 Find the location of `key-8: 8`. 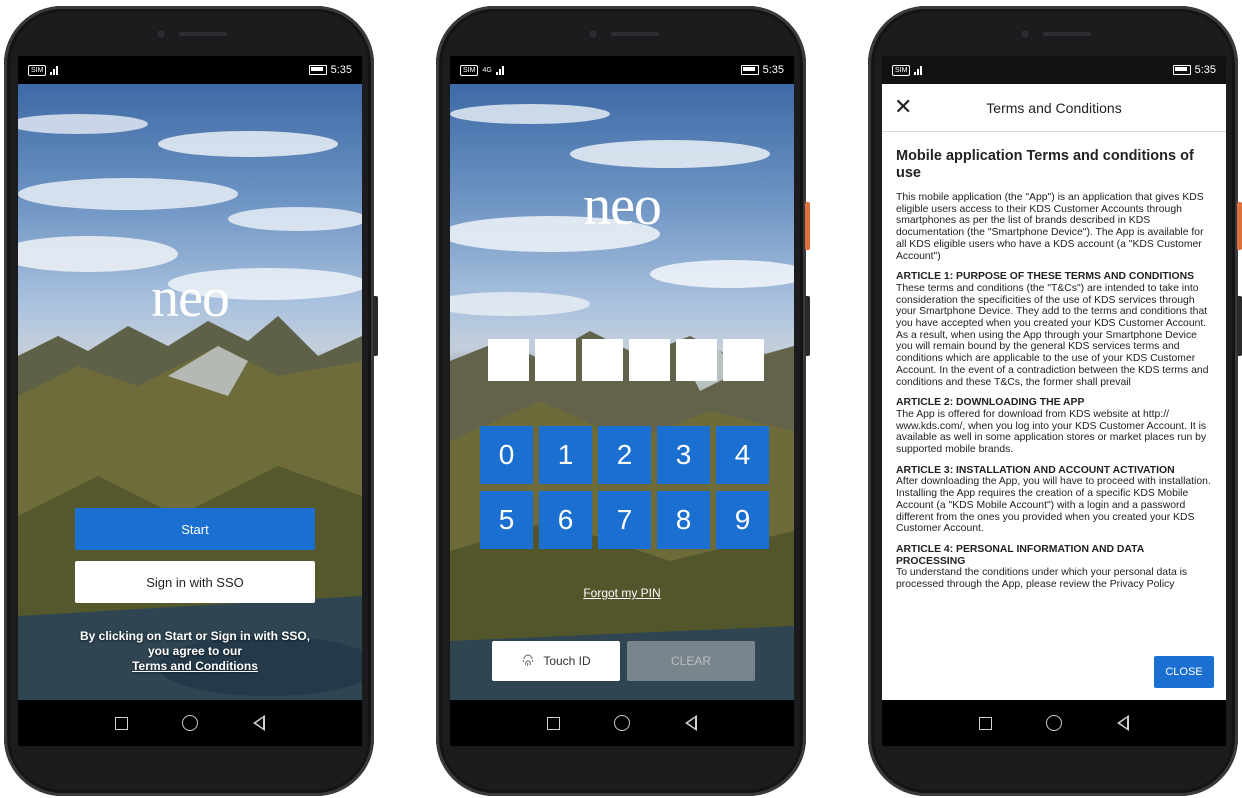

key-8: 8 is located at coordinates (683, 520).